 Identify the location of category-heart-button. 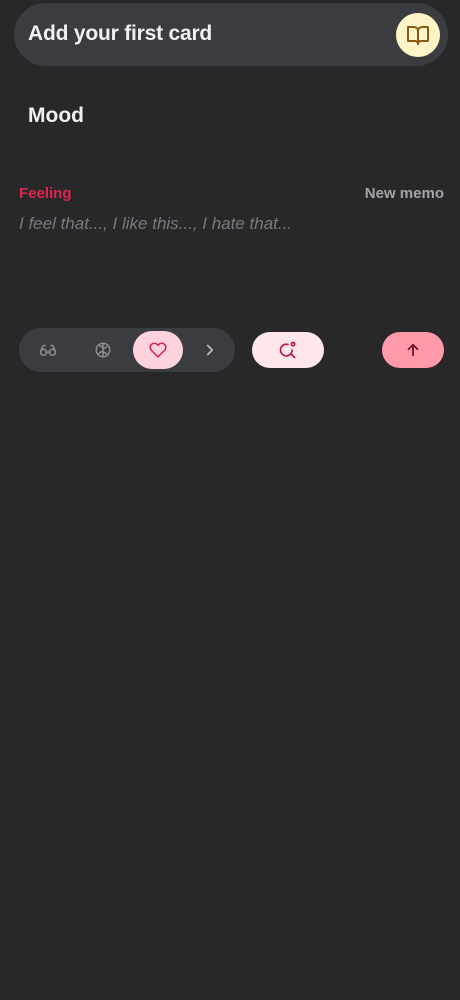
(158, 350).